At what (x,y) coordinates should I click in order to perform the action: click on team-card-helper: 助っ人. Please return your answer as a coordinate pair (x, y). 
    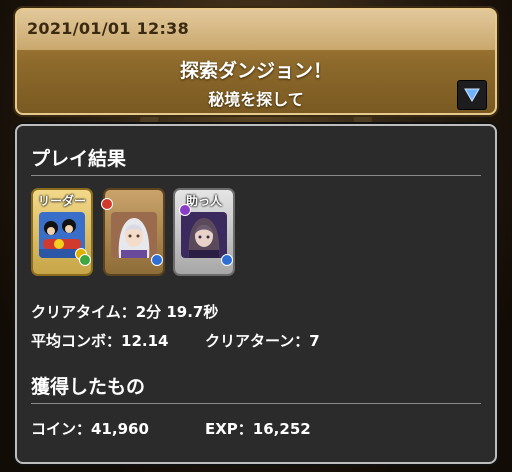
    Looking at the image, I should click on (204, 232).